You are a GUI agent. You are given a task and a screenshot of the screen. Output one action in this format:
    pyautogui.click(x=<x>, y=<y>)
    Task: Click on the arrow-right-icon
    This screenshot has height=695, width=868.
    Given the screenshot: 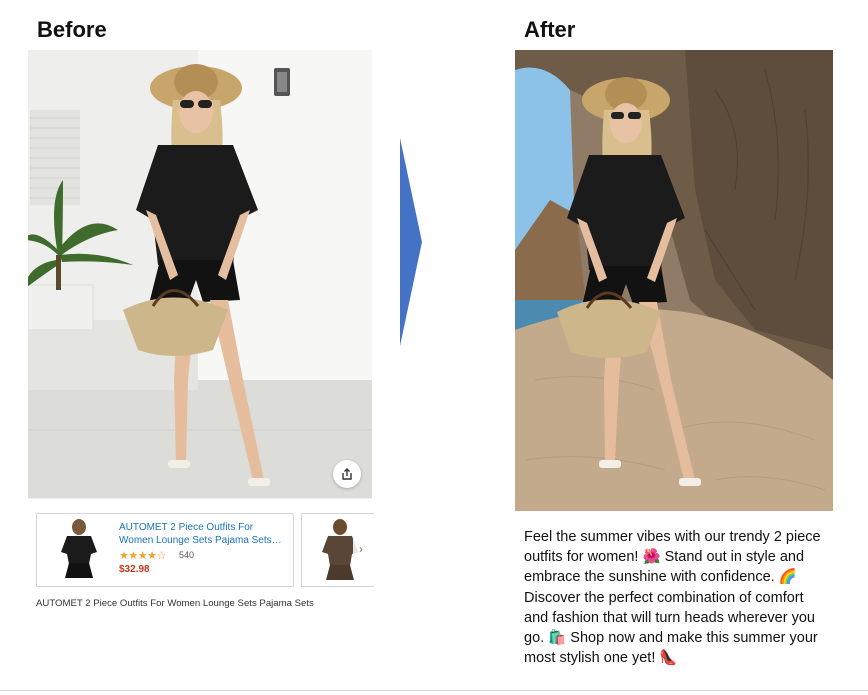 What is the action you would take?
    pyautogui.click(x=411, y=242)
    